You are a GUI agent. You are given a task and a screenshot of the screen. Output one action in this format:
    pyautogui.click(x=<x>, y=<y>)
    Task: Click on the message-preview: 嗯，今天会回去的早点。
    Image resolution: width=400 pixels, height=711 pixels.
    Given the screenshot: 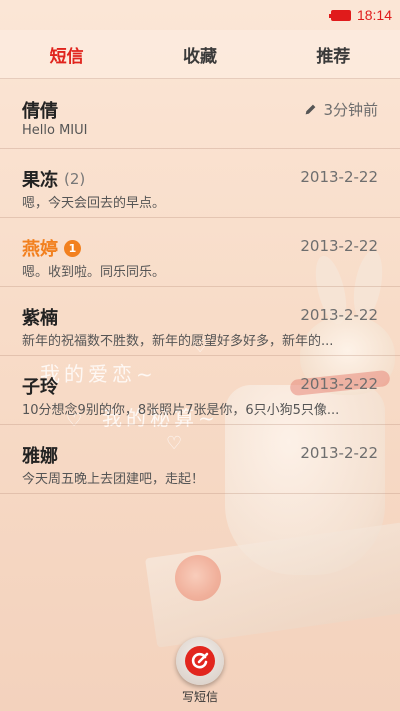 What is the action you would take?
    pyautogui.click(x=94, y=203)
    